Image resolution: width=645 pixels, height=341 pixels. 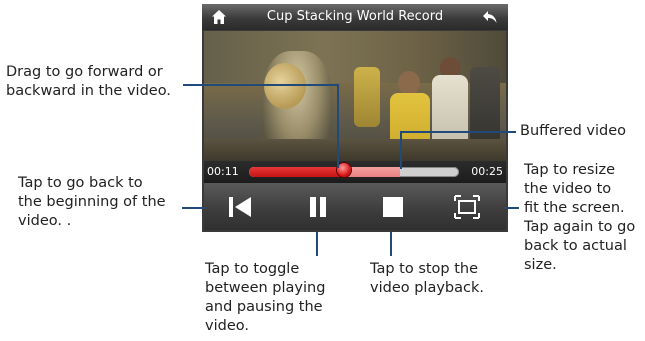 I want to click on played-progress, so click(x=296, y=172).